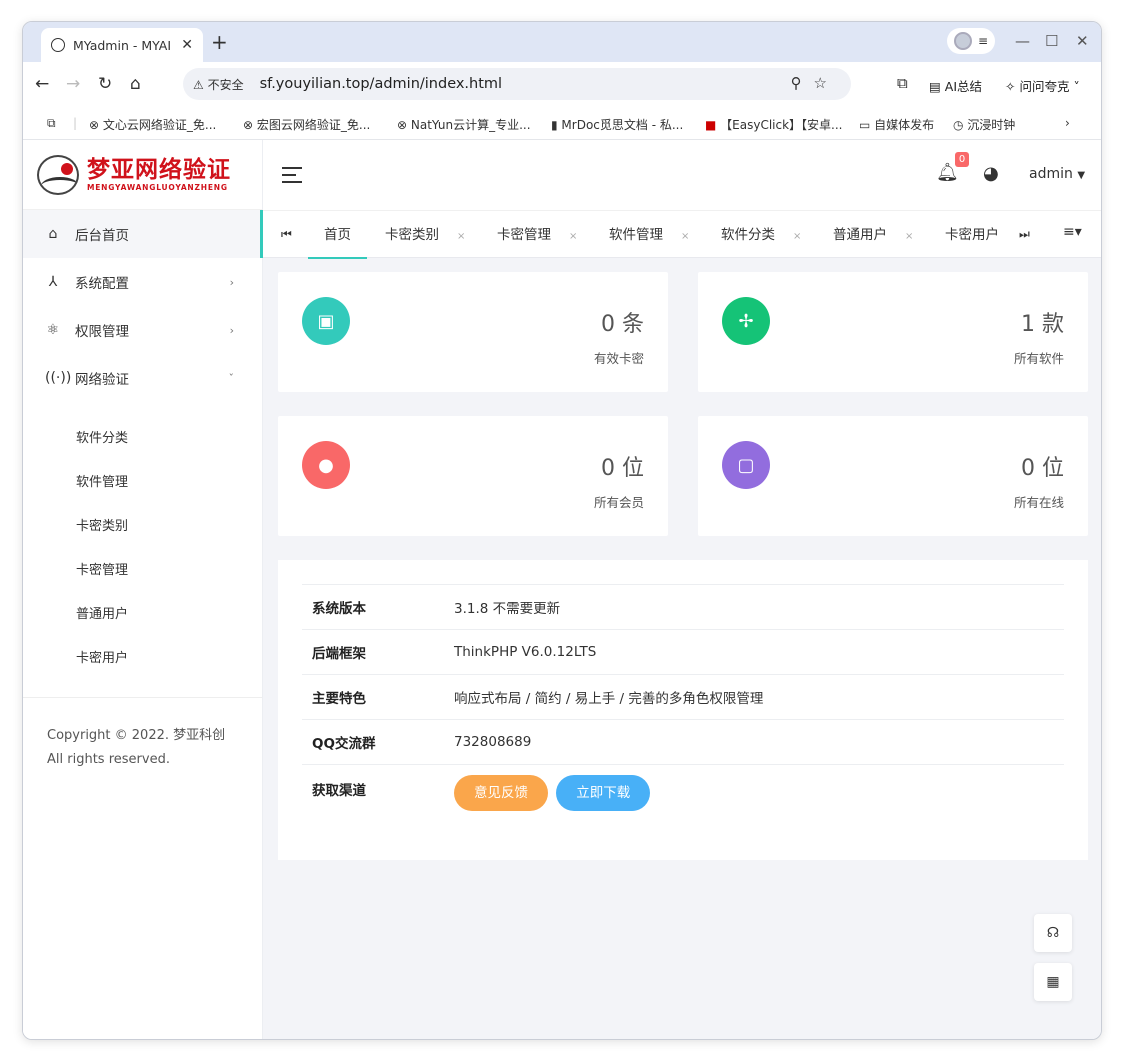 The image size is (1124, 1062). Describe the element at coordinates (286, 234) in the screenshot. I see `tabs-first-icon: ⏮` at that location.